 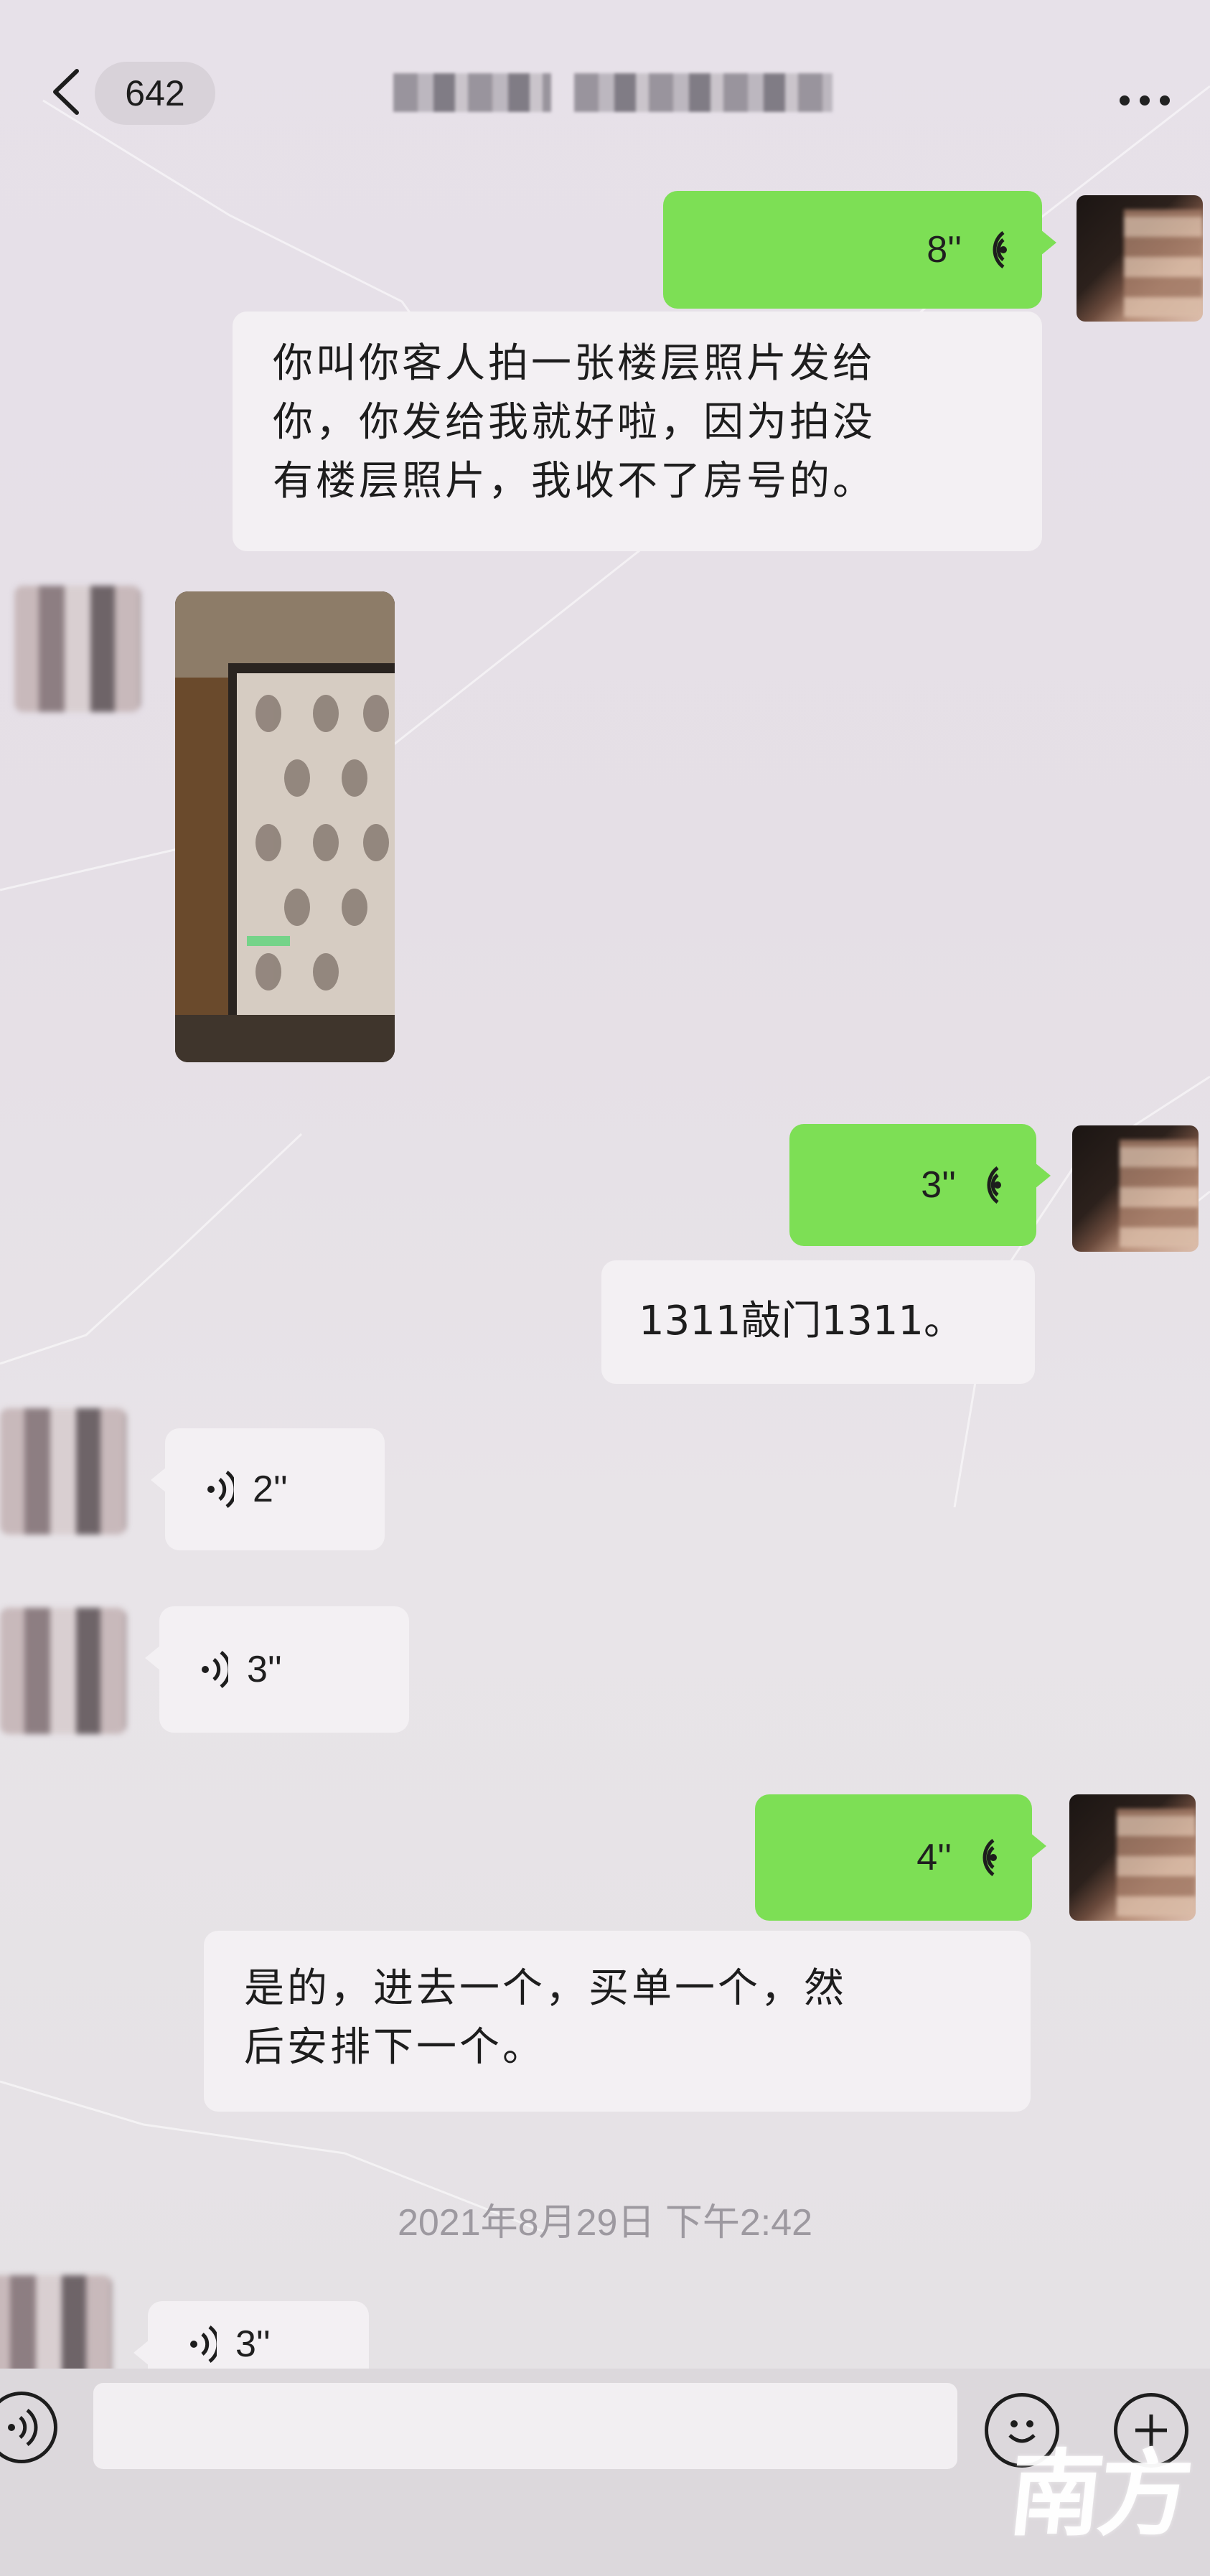 What do you see at coordinates (1092, 2507) in the screenshot?
I see `watermark-logo: 南方+` at bounding box center [1092, 2507].